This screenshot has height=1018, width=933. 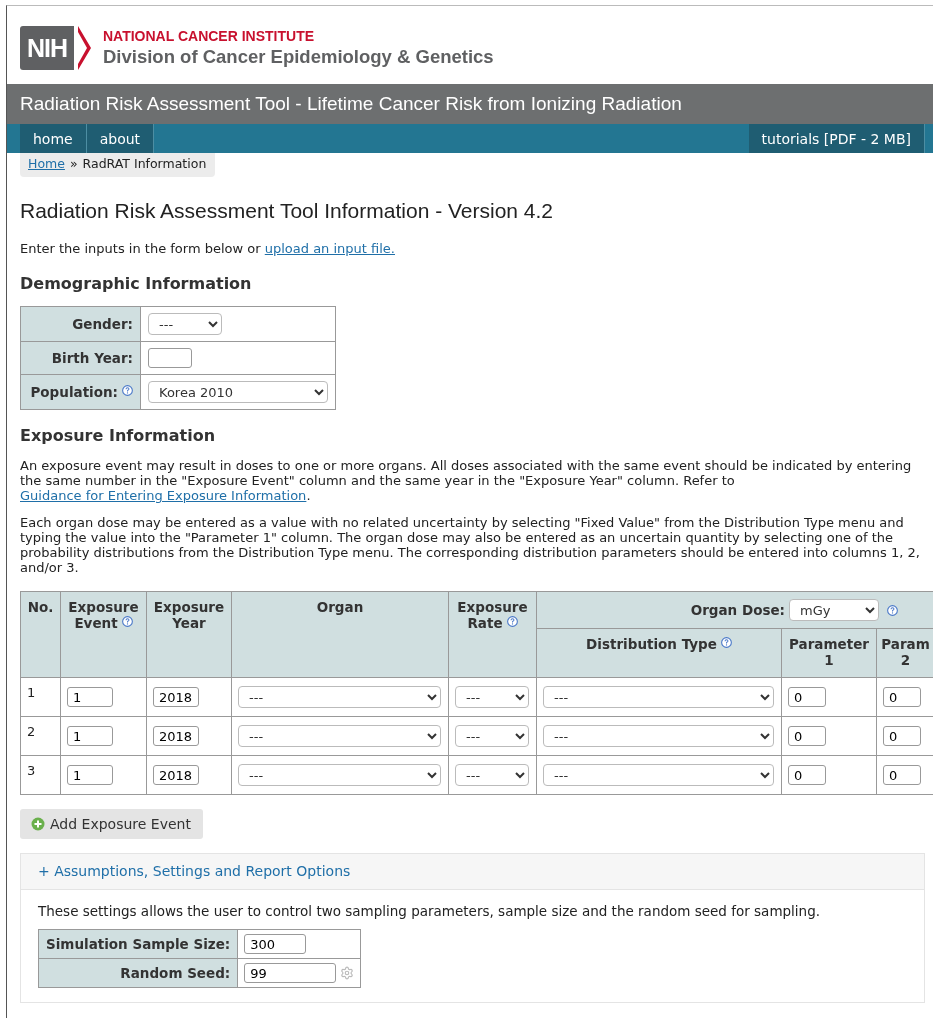 What do you see at coordinates (238, 392) in the screenshot?
I see `select-field: Korea 2010` at bounding box center [238, 392].